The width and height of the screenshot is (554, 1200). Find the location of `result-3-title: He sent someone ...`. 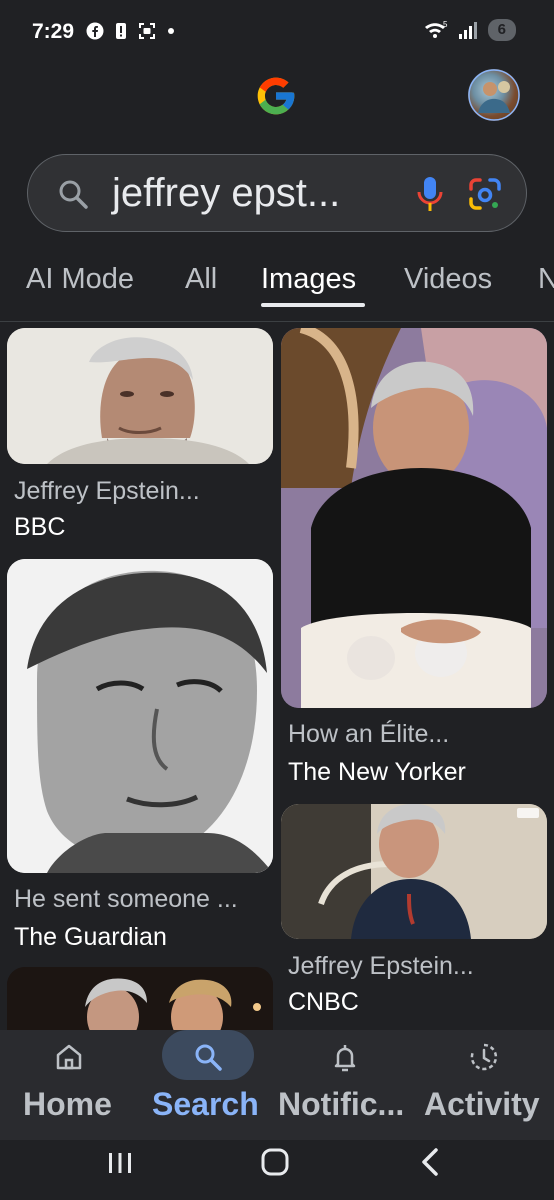

result-3-title: He sent someone ... is located at coordinates (126, 899).